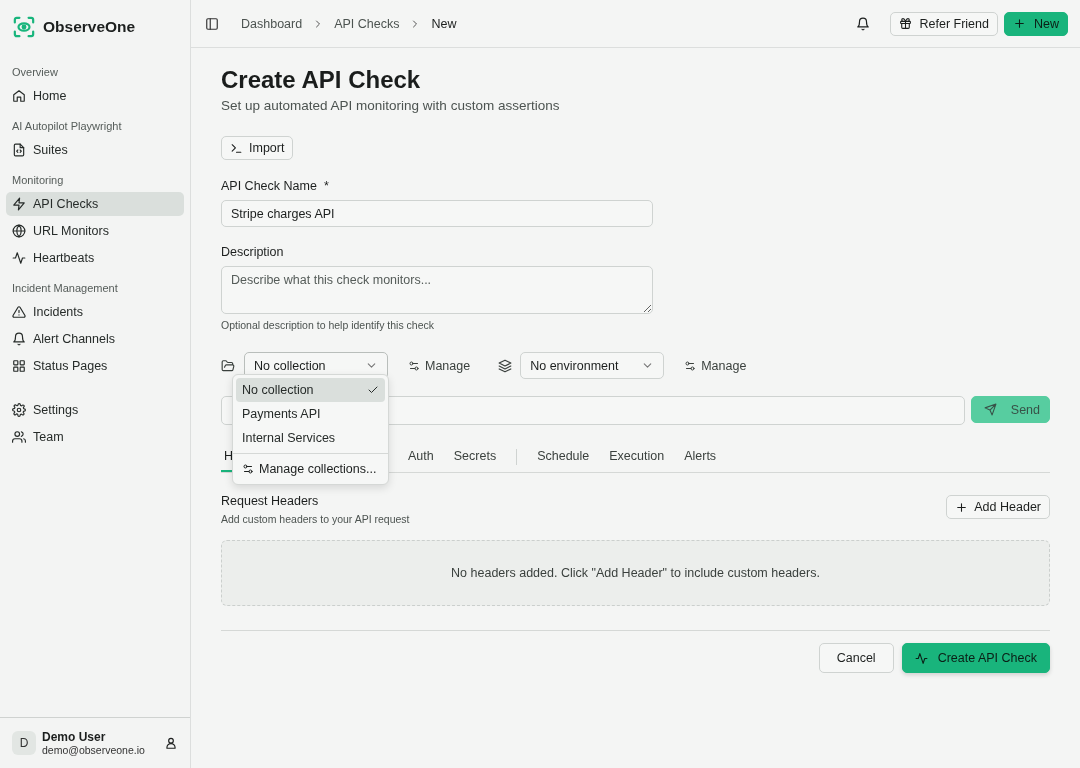  What do you see at coordinates (310, 390) in the screenshot?
I see `menu-option: No collection` at bounding box center [310, 390].